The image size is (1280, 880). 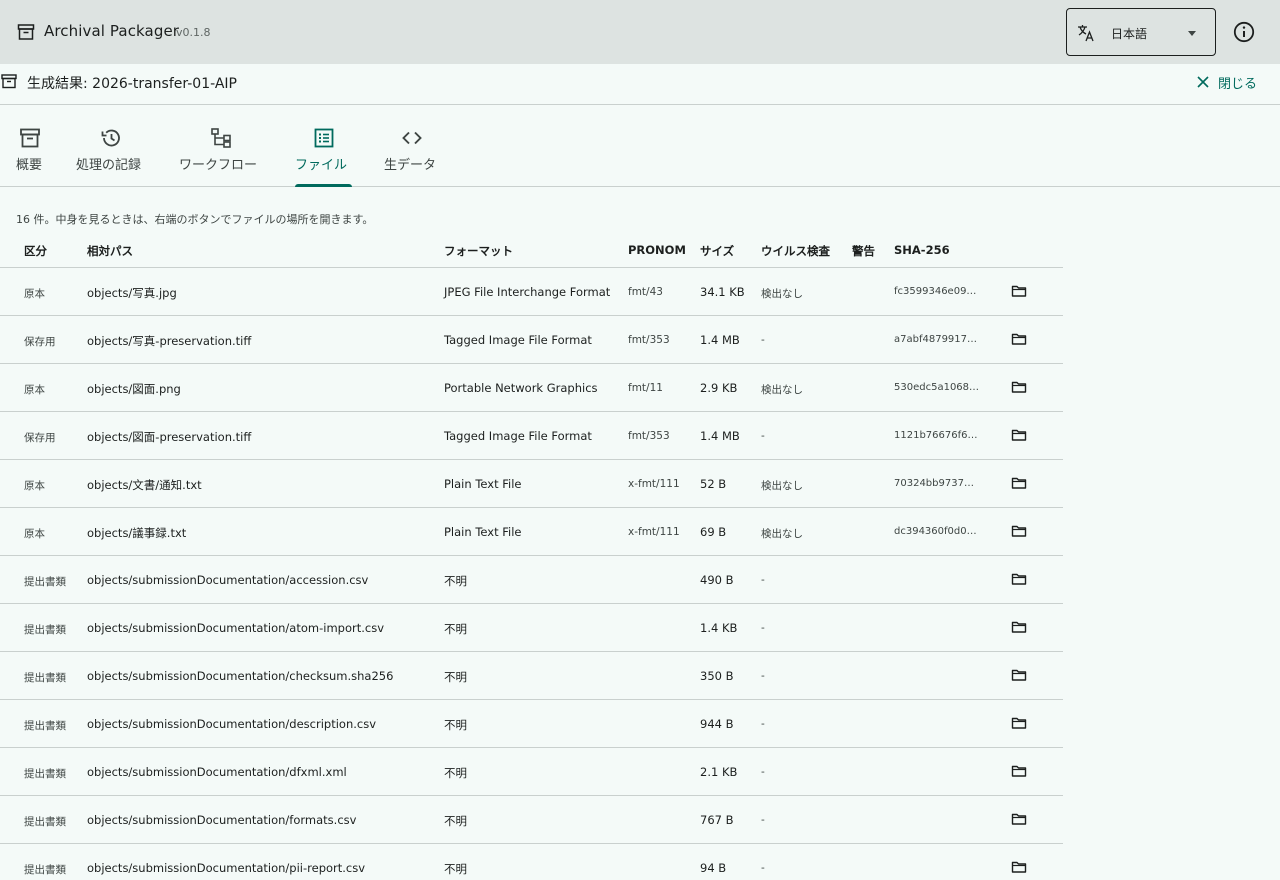 What do you see at coordinates (922, 250) in the screenshot?
I see `header-sha256: SHA-256` at bounding box center [922, 250].